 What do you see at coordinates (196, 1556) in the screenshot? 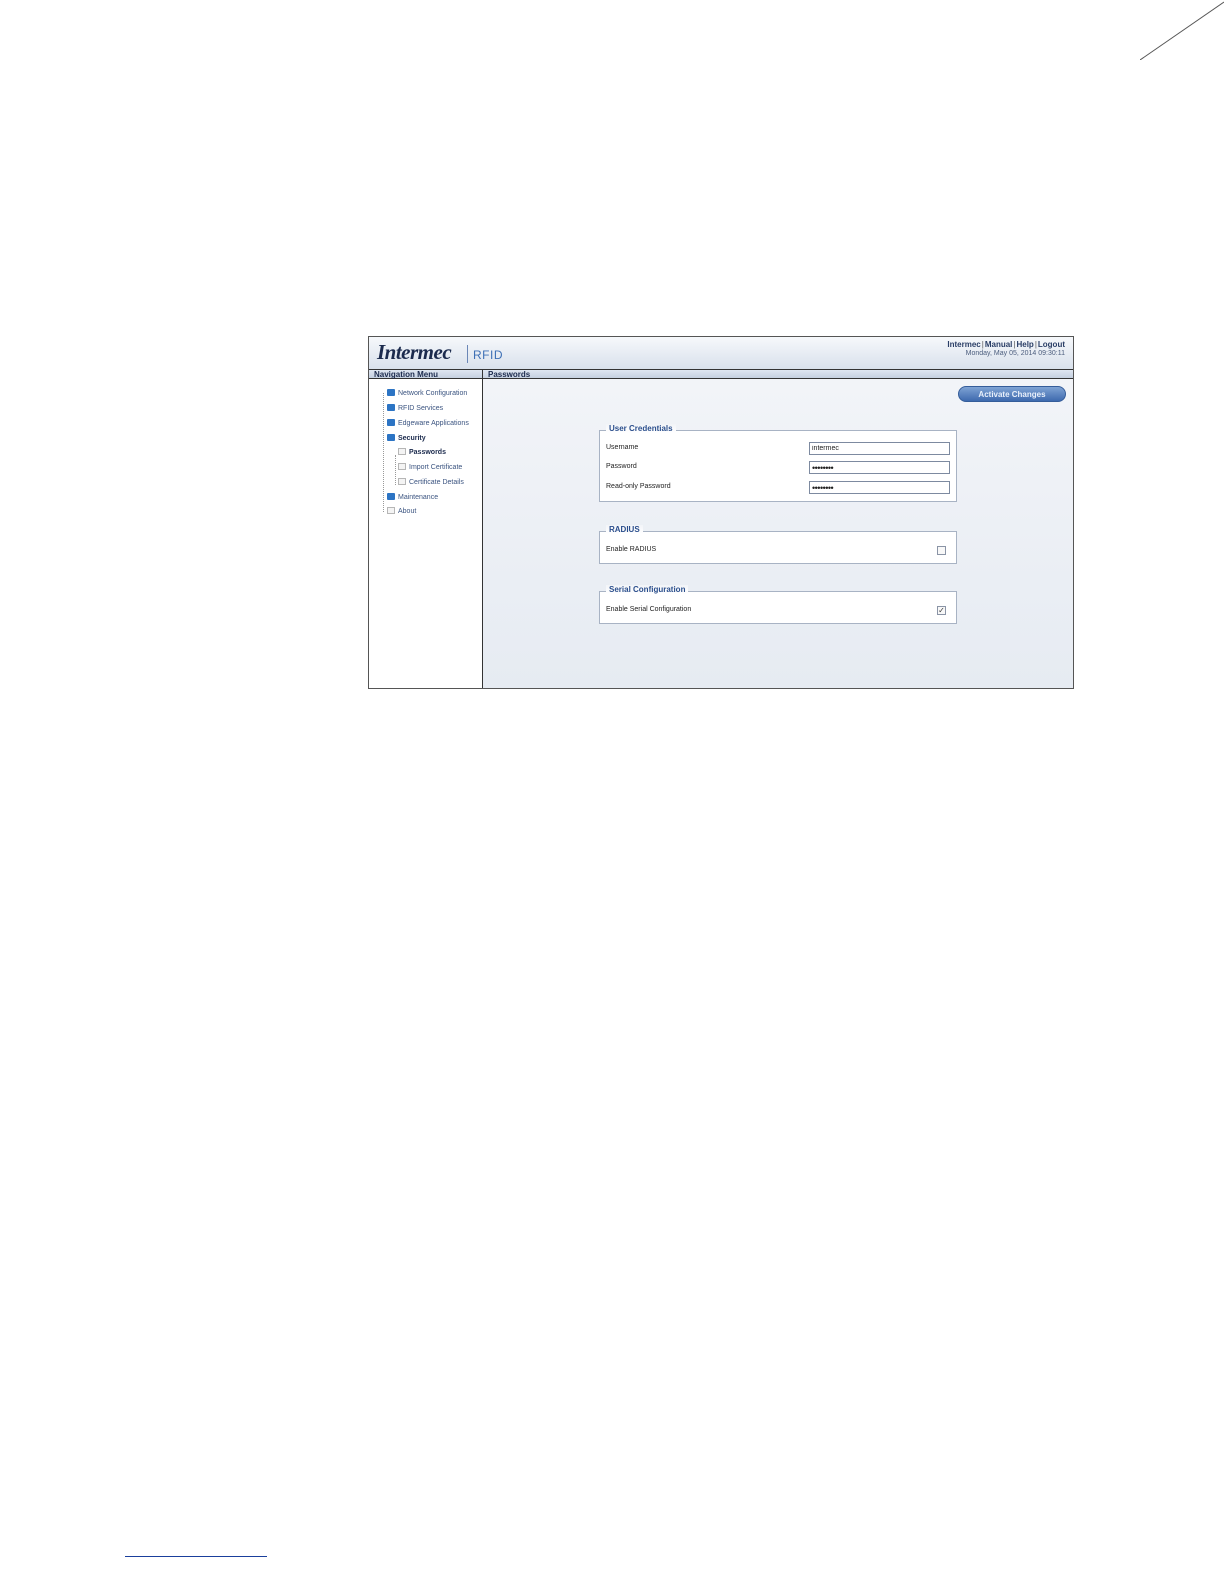
I see `footnote-rule` at bounding box center [196, 1556].